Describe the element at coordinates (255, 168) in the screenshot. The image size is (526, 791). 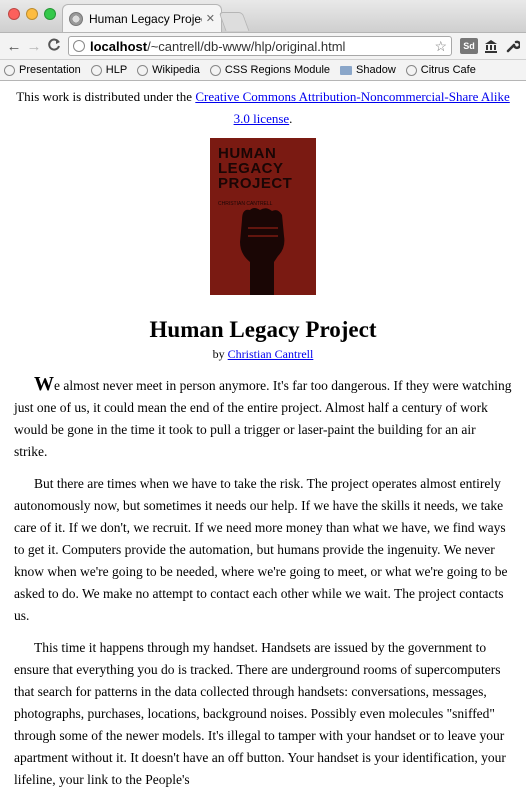
I see `cover-title: HUMAN LEGACY PROJECT` at that location.